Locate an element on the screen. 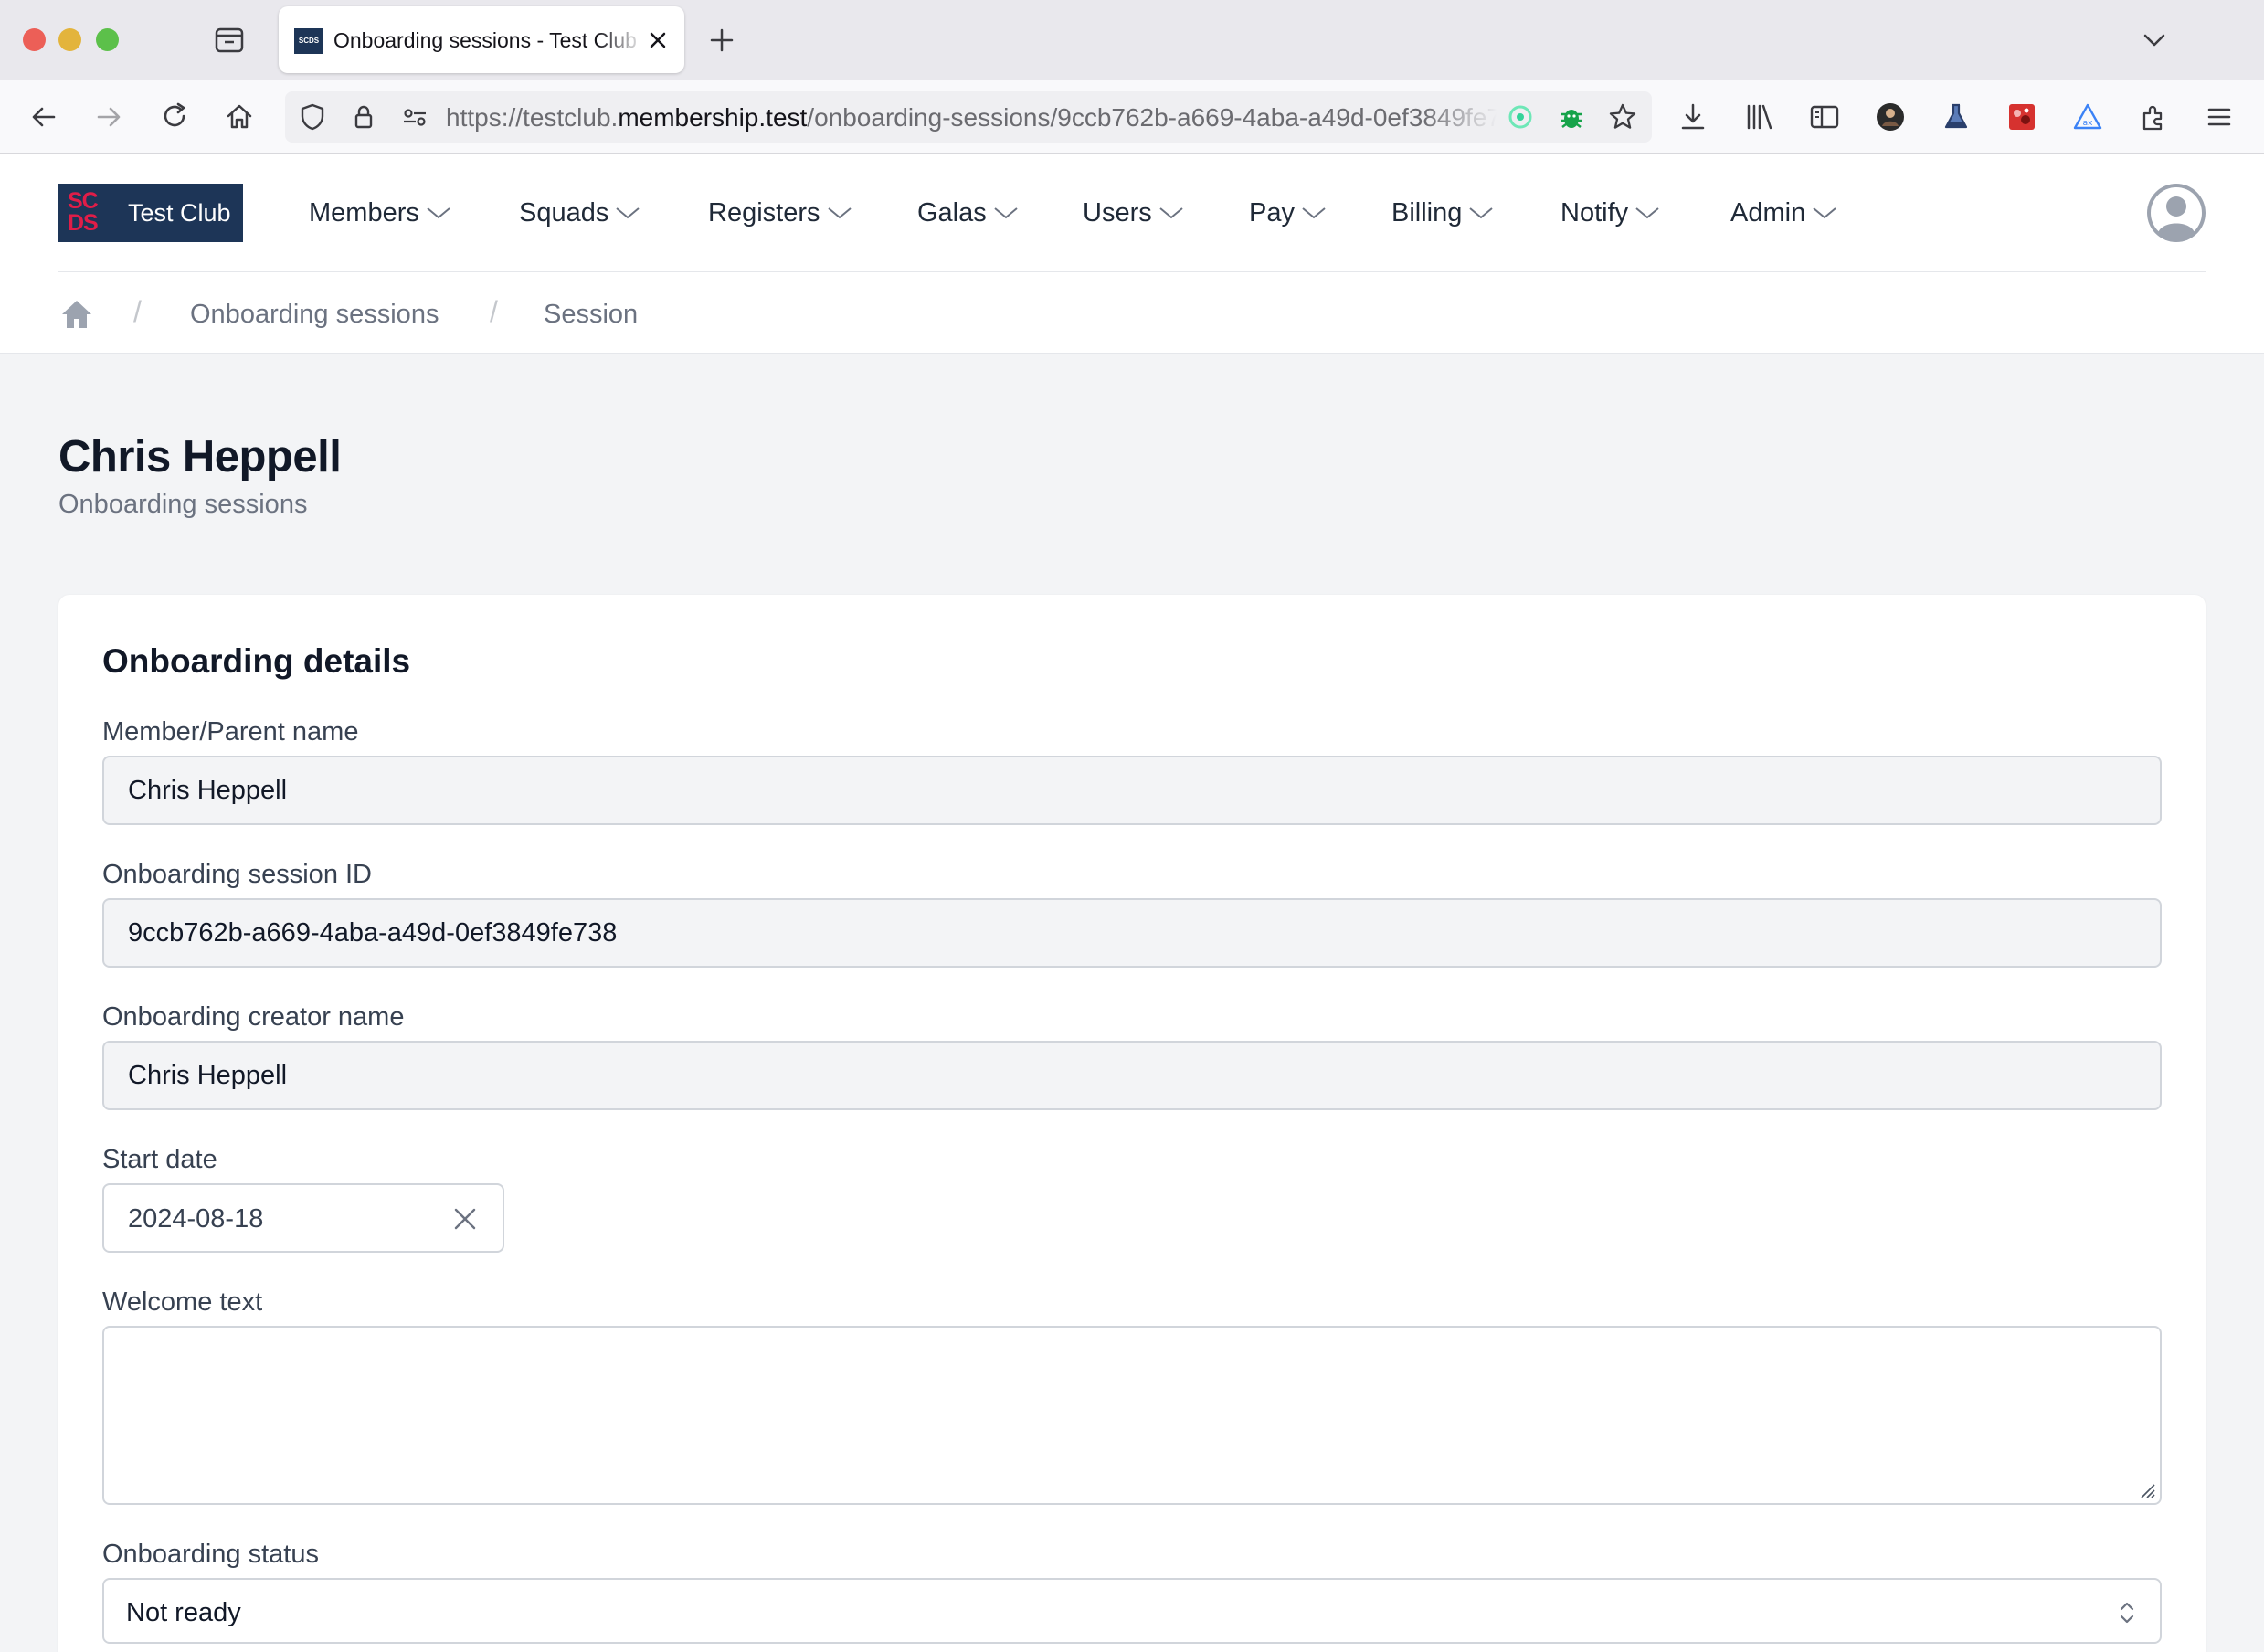 The width and height of the screenshot is (2264, 1652). nav-menu-notify: Notify is located at coordinates (1610, 213).